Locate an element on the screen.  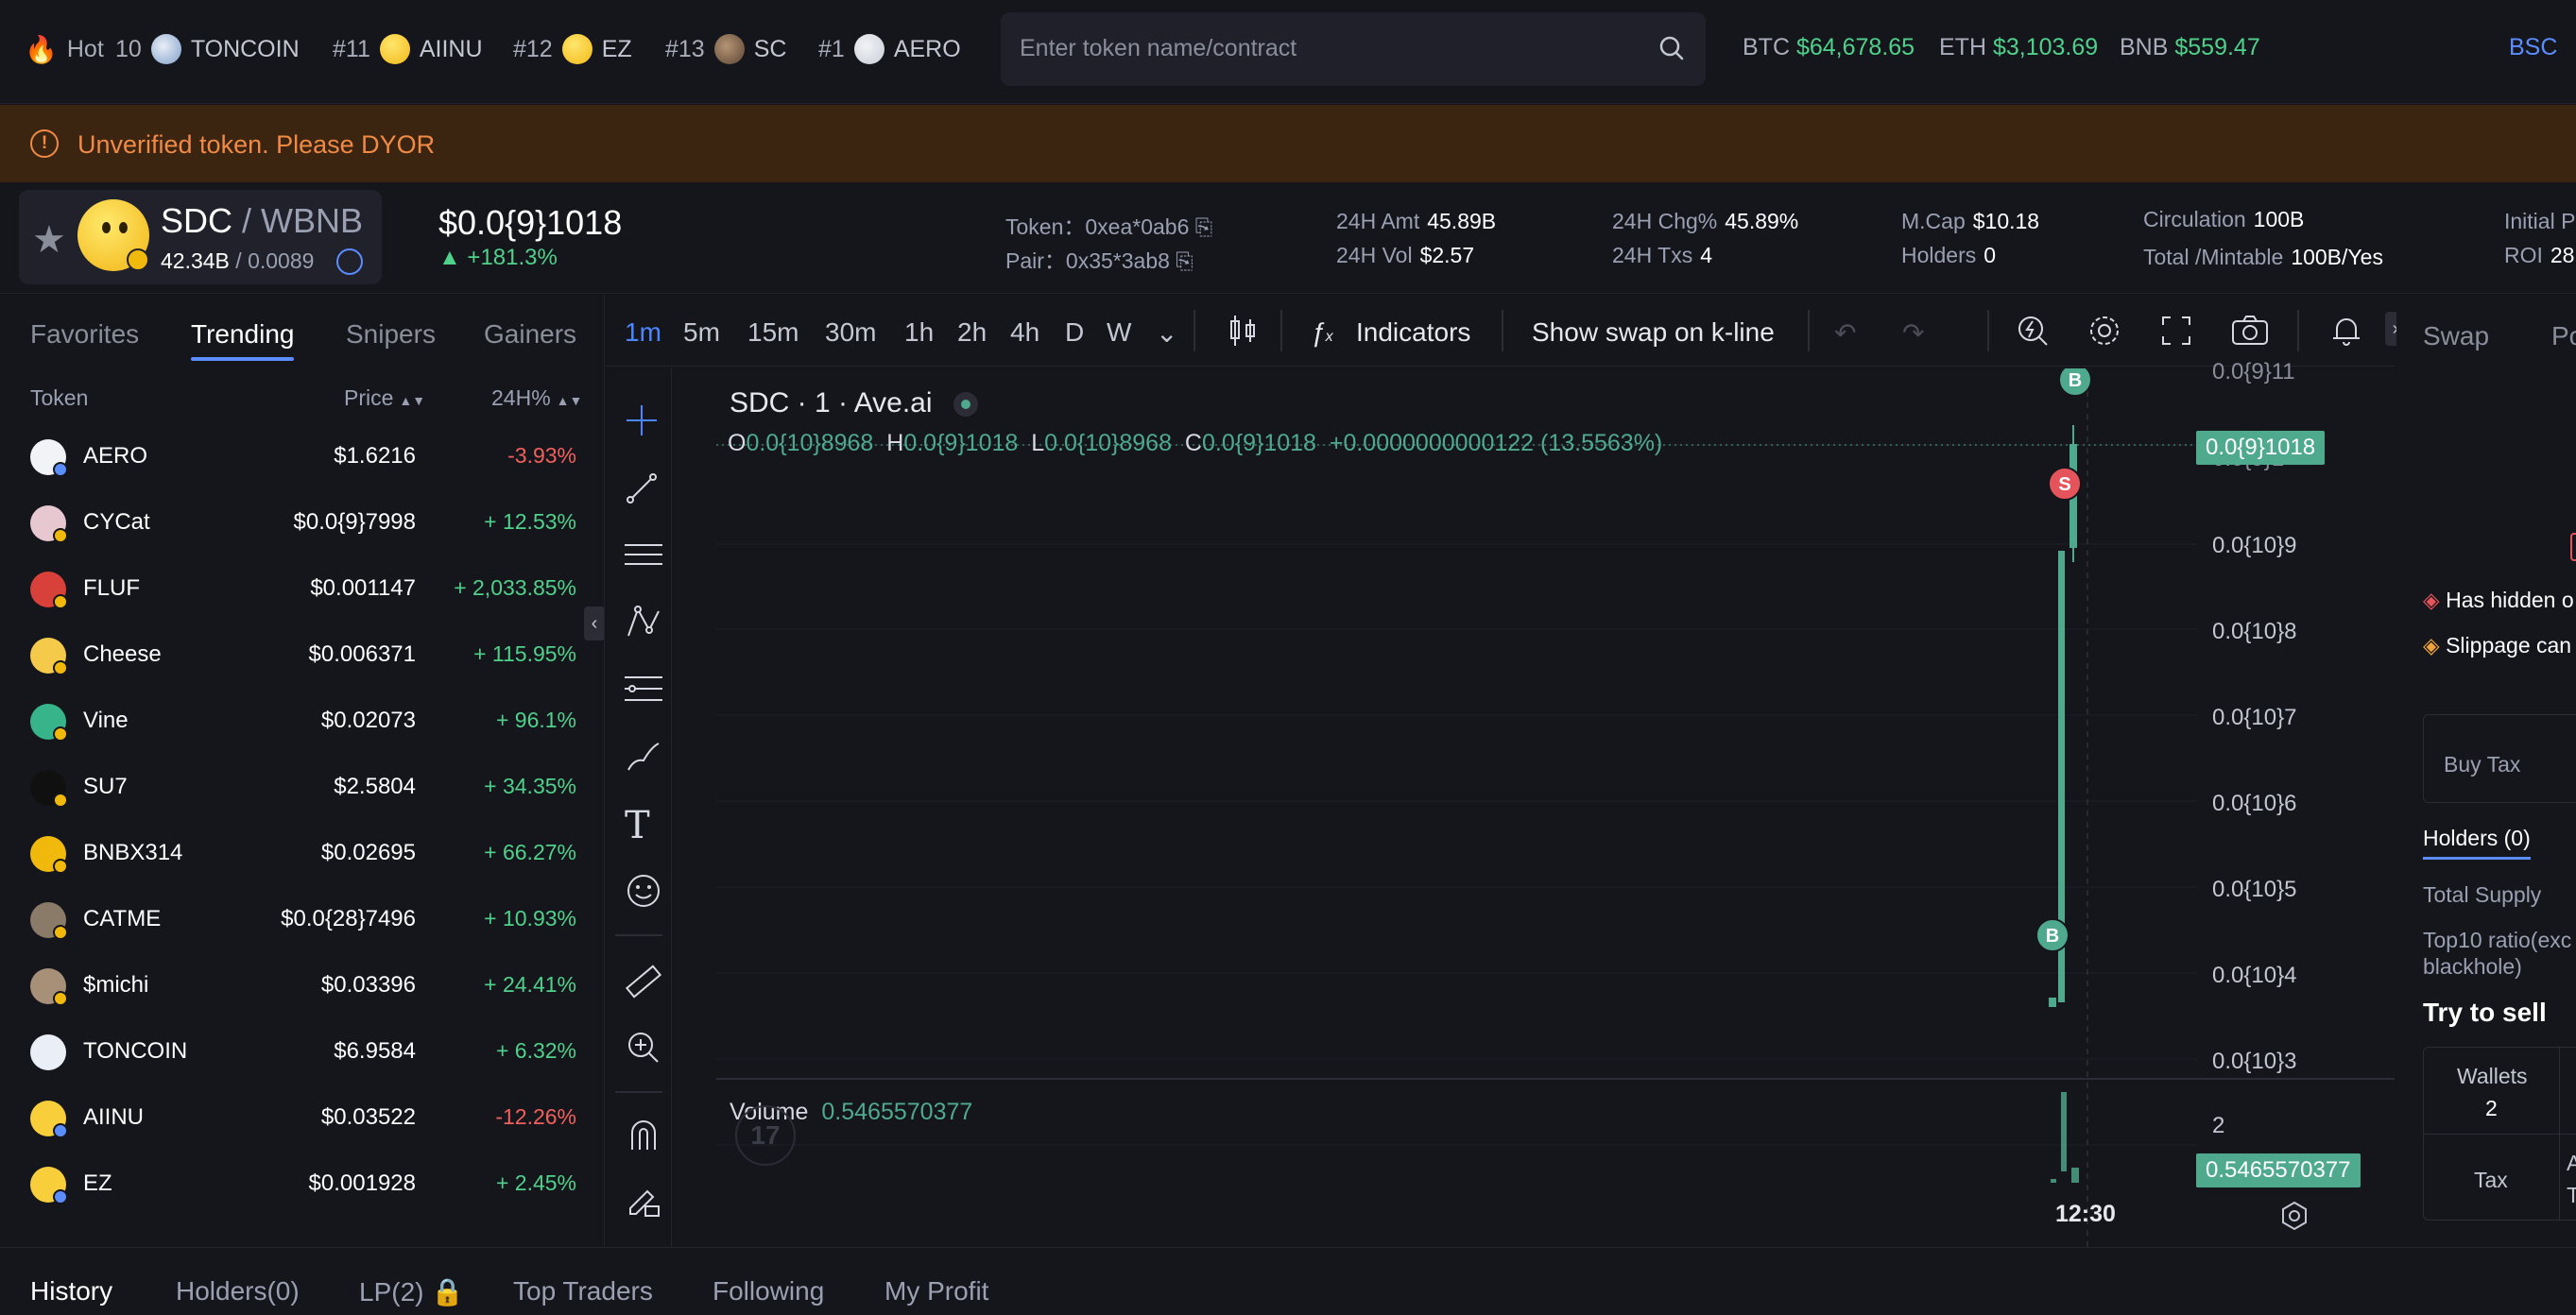
alert-bell-icon is located at coordinates (2346, 333).